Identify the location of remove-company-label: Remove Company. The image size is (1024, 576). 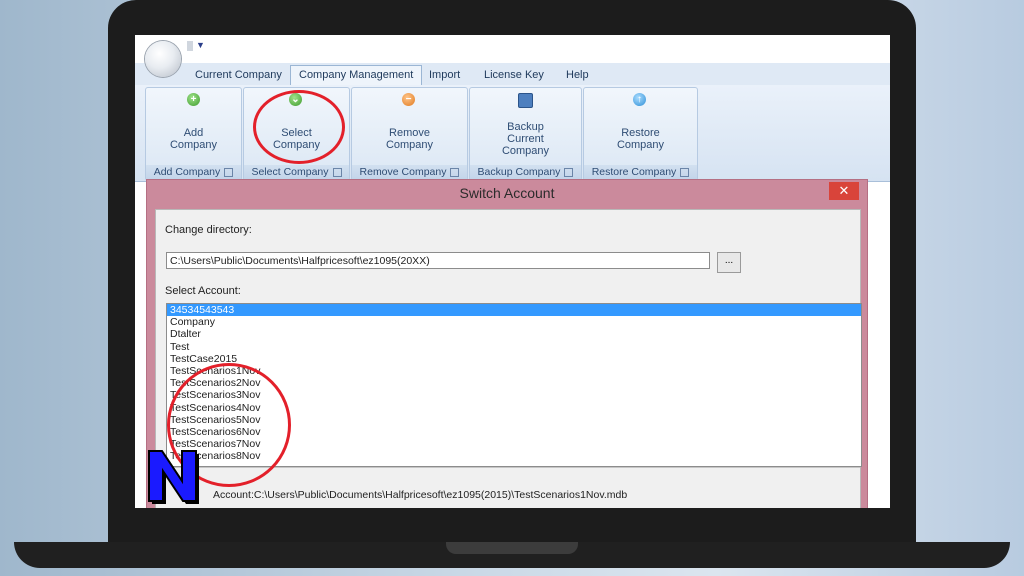
(409, 139).